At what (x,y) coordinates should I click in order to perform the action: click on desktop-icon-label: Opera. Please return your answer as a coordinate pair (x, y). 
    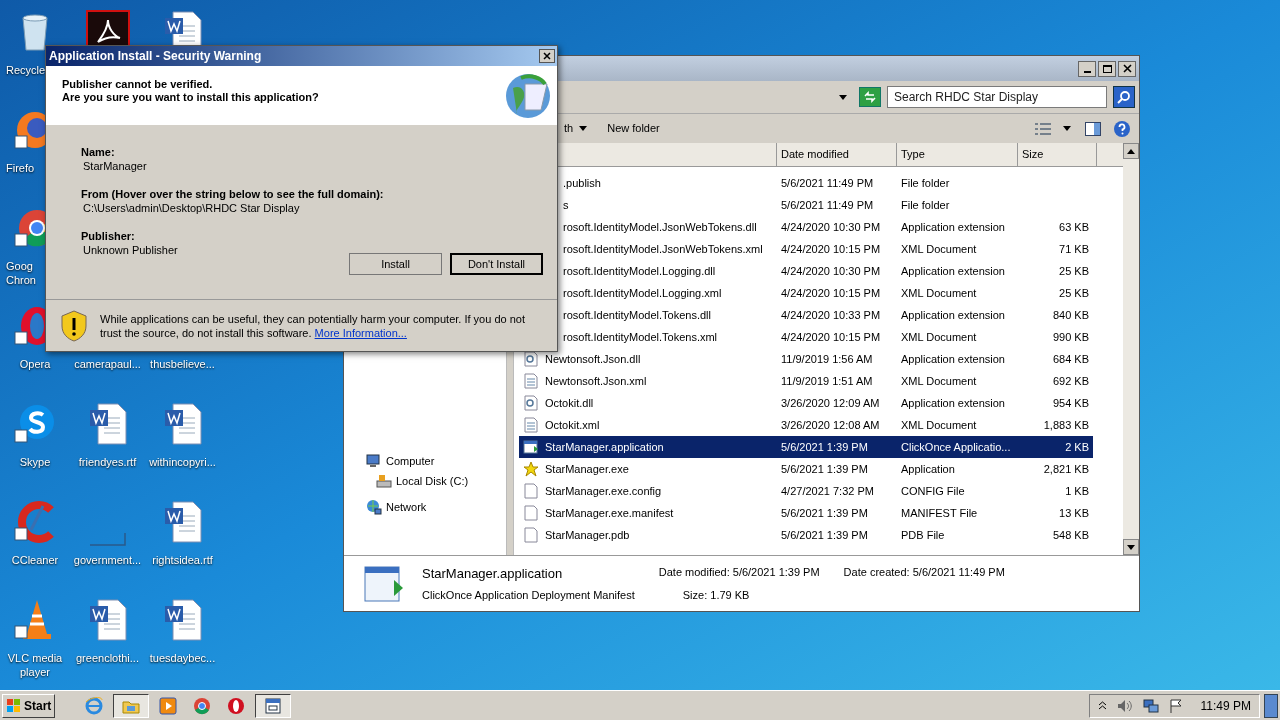
    Looking at the image, I should click on (35, 364).